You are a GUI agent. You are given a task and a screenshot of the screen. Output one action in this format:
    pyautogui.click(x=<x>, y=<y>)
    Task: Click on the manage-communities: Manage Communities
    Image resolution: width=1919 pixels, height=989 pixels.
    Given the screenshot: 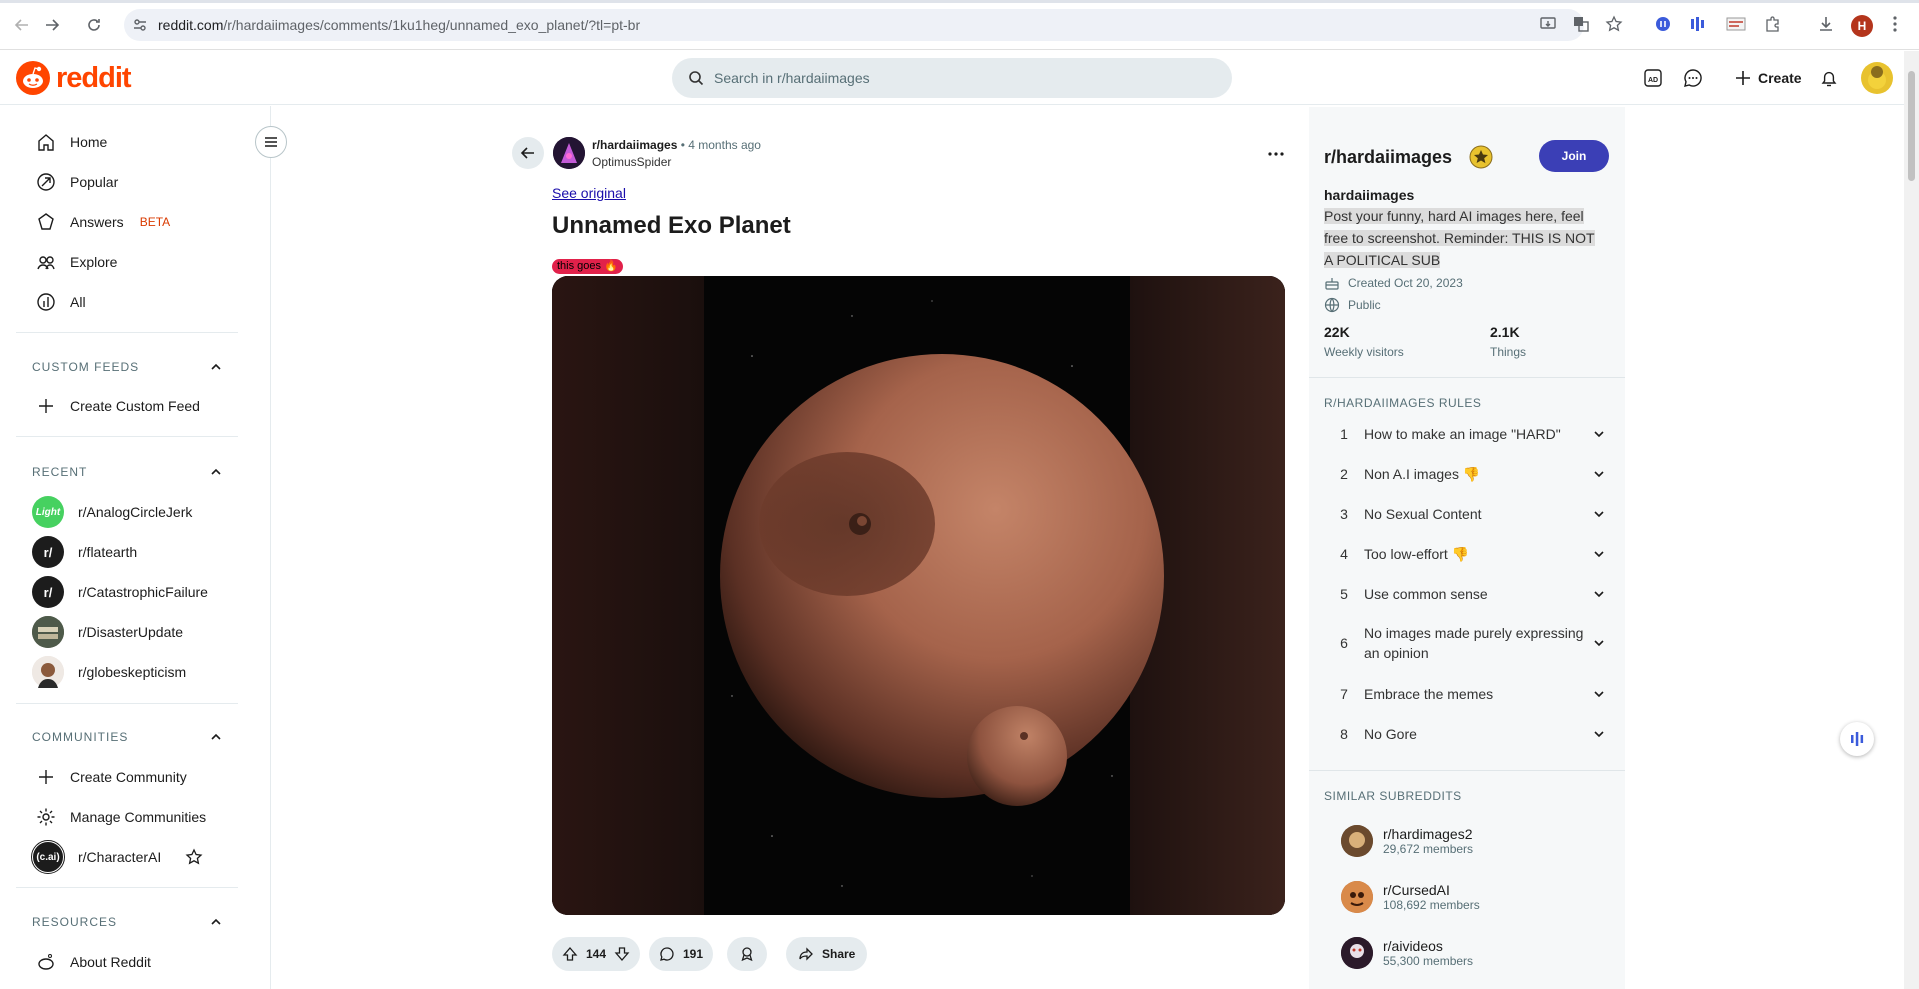 What is the action you would take?
    pyautogui.click(x=126, y=817)
    